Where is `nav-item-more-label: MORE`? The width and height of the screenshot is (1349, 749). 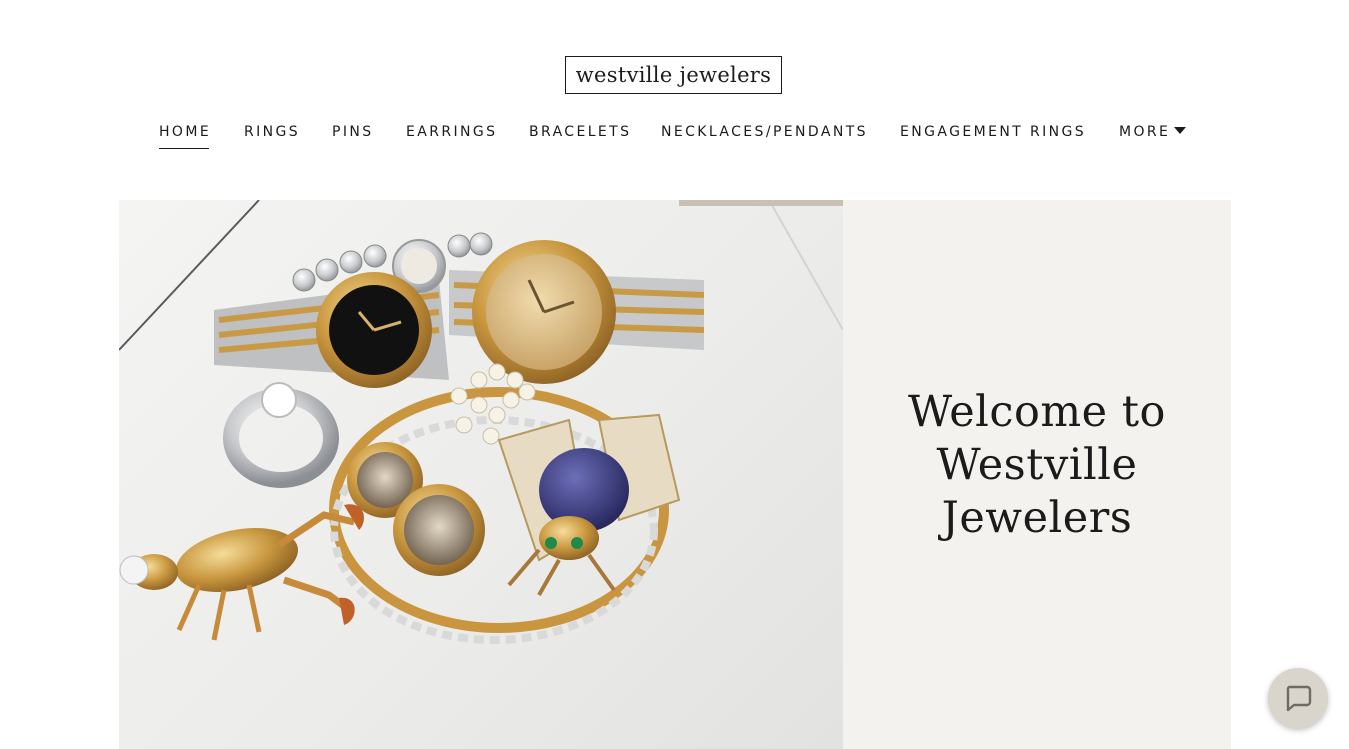 nav-item-more-label: MORE is located at coordinates (1145, 132).